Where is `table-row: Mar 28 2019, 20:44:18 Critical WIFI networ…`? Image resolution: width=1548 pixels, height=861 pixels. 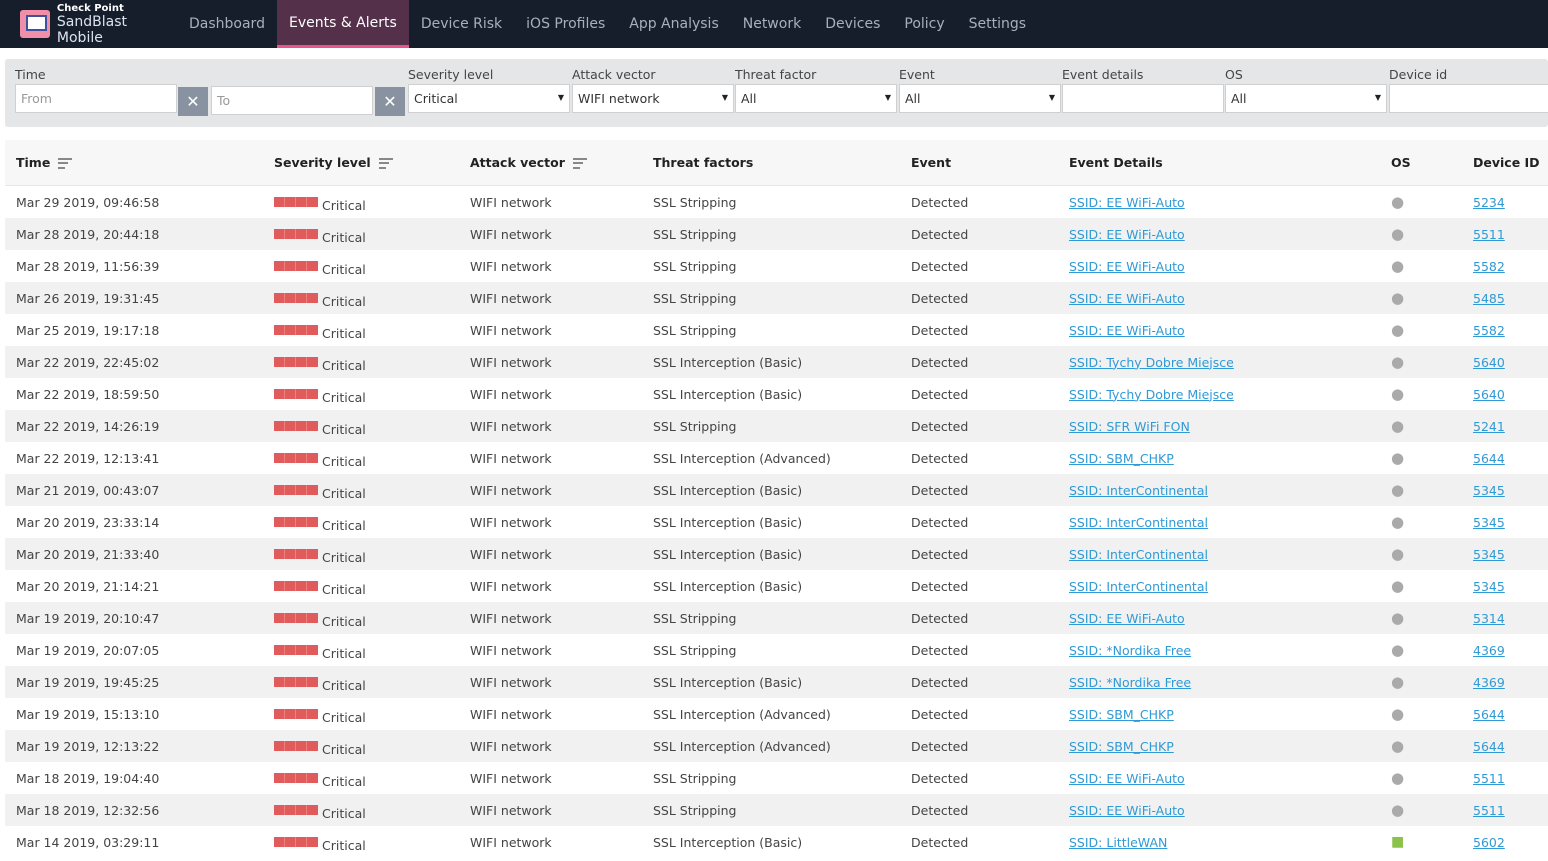
table-row: Mar 28 2019, 20:44:18 Critical WIFI networ… is located at coordinates (776, 234).